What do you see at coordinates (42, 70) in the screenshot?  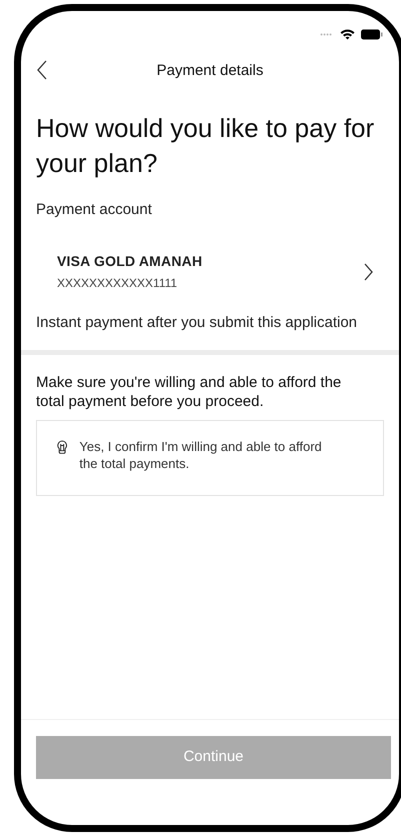 I see `back-chevron-icon` at bounding box center [42, 70].